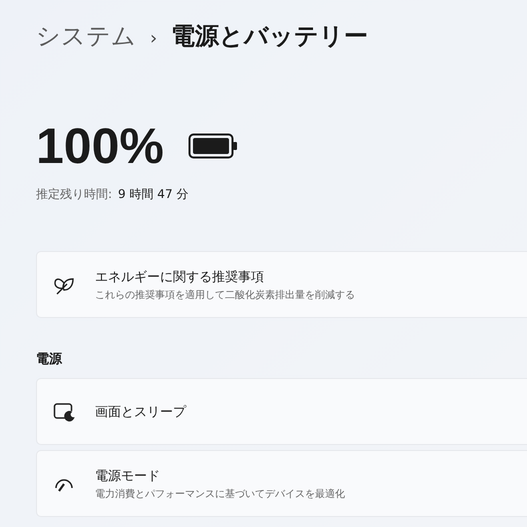 This screenshot has width=527, height=527. What do you see at coordinates (74, 194) in the screenshot?
I see `estimate-label: 推定残り時間:` at bounding box center [74, 194].